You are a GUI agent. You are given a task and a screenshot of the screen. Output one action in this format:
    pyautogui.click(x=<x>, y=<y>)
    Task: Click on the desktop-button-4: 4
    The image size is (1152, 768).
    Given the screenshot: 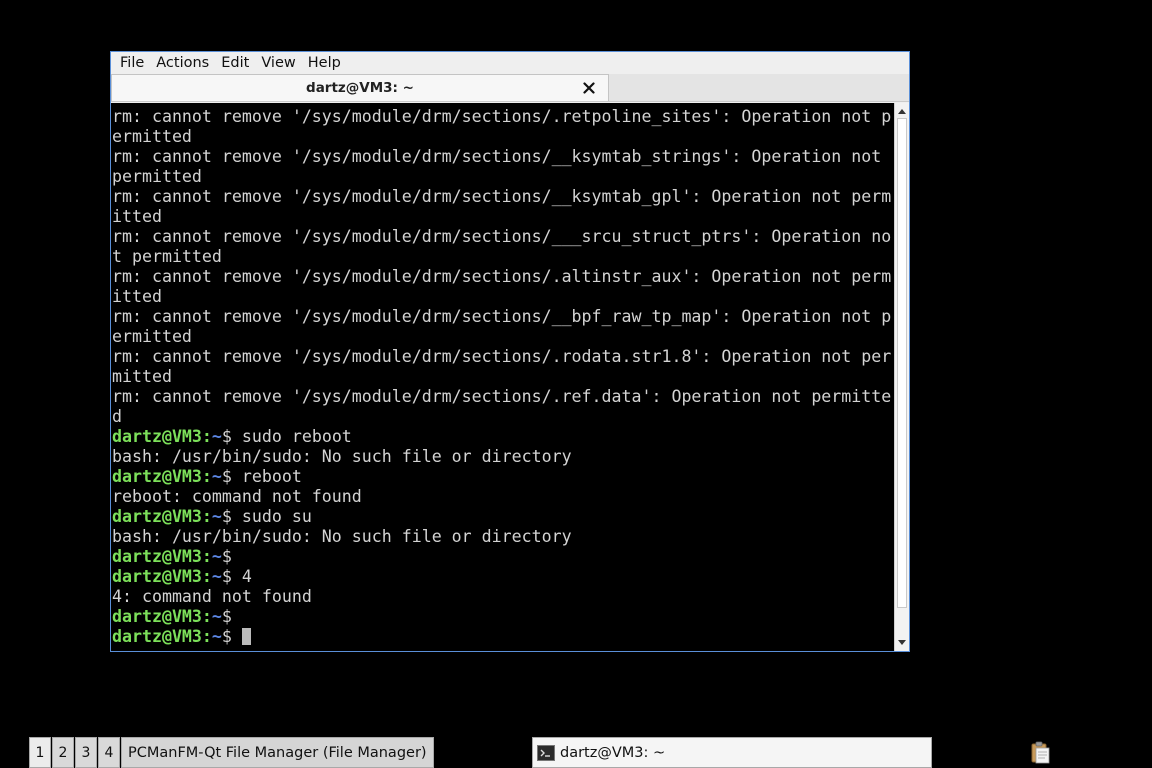 What is the action you would take?
    pyautogui.click(x=109, y=752)
    